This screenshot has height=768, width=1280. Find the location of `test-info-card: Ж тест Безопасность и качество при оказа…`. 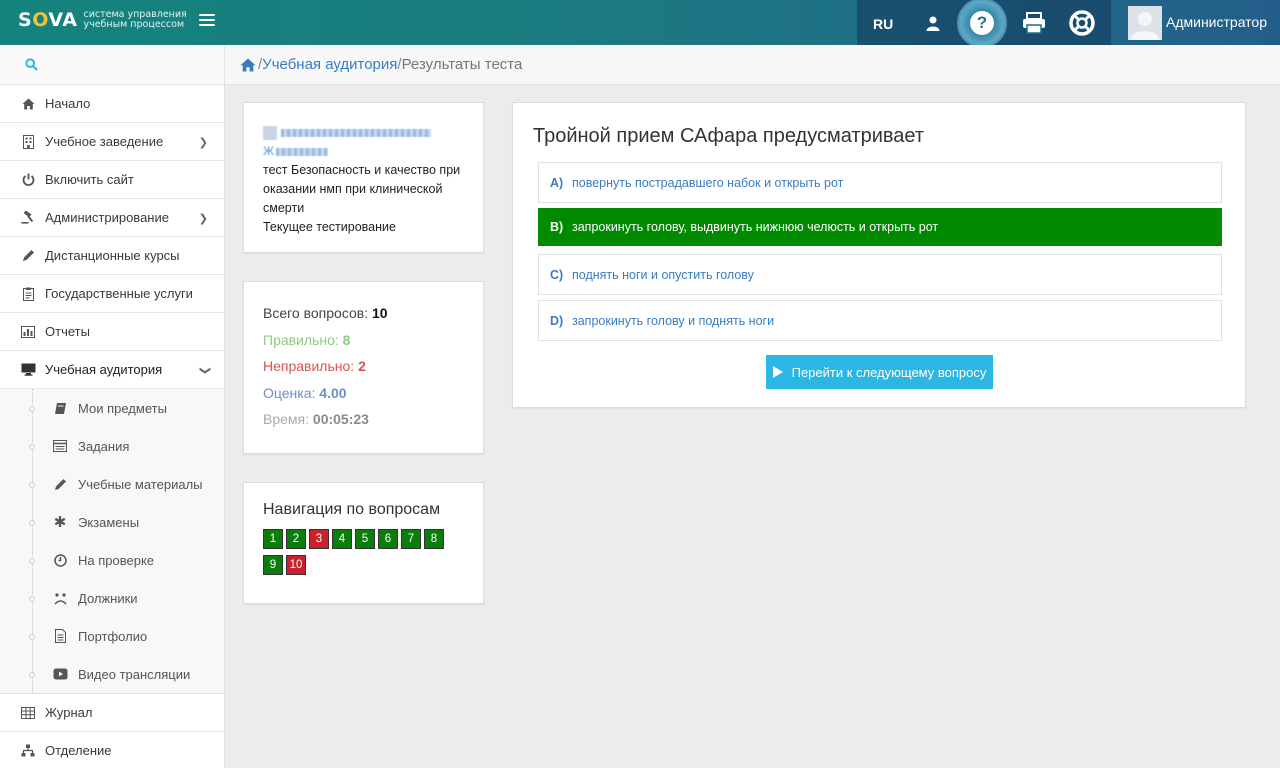

test-info-card: Ж тест Безопасность и качество при оказа… is located at coordinates (363, 177).